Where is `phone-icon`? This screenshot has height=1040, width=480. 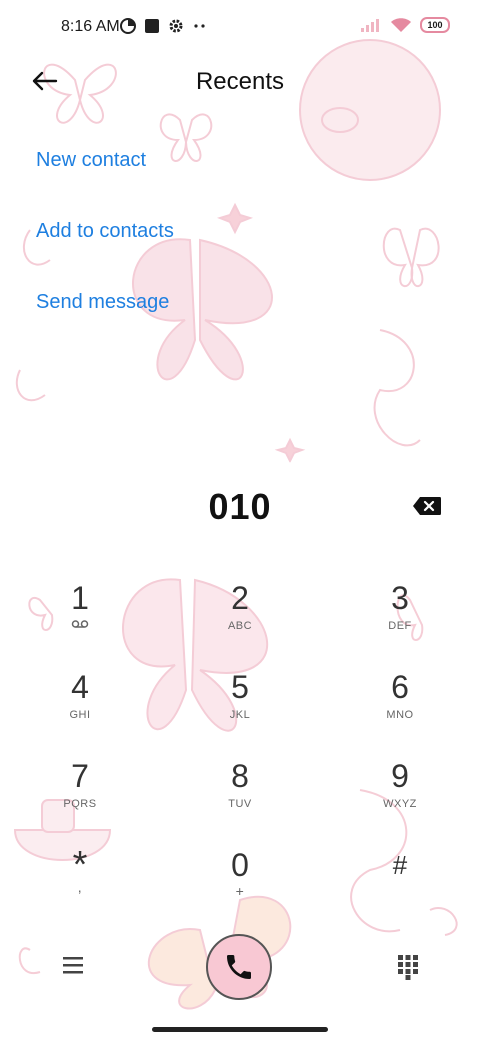
phone-icon is located at coordinates (239, 967).